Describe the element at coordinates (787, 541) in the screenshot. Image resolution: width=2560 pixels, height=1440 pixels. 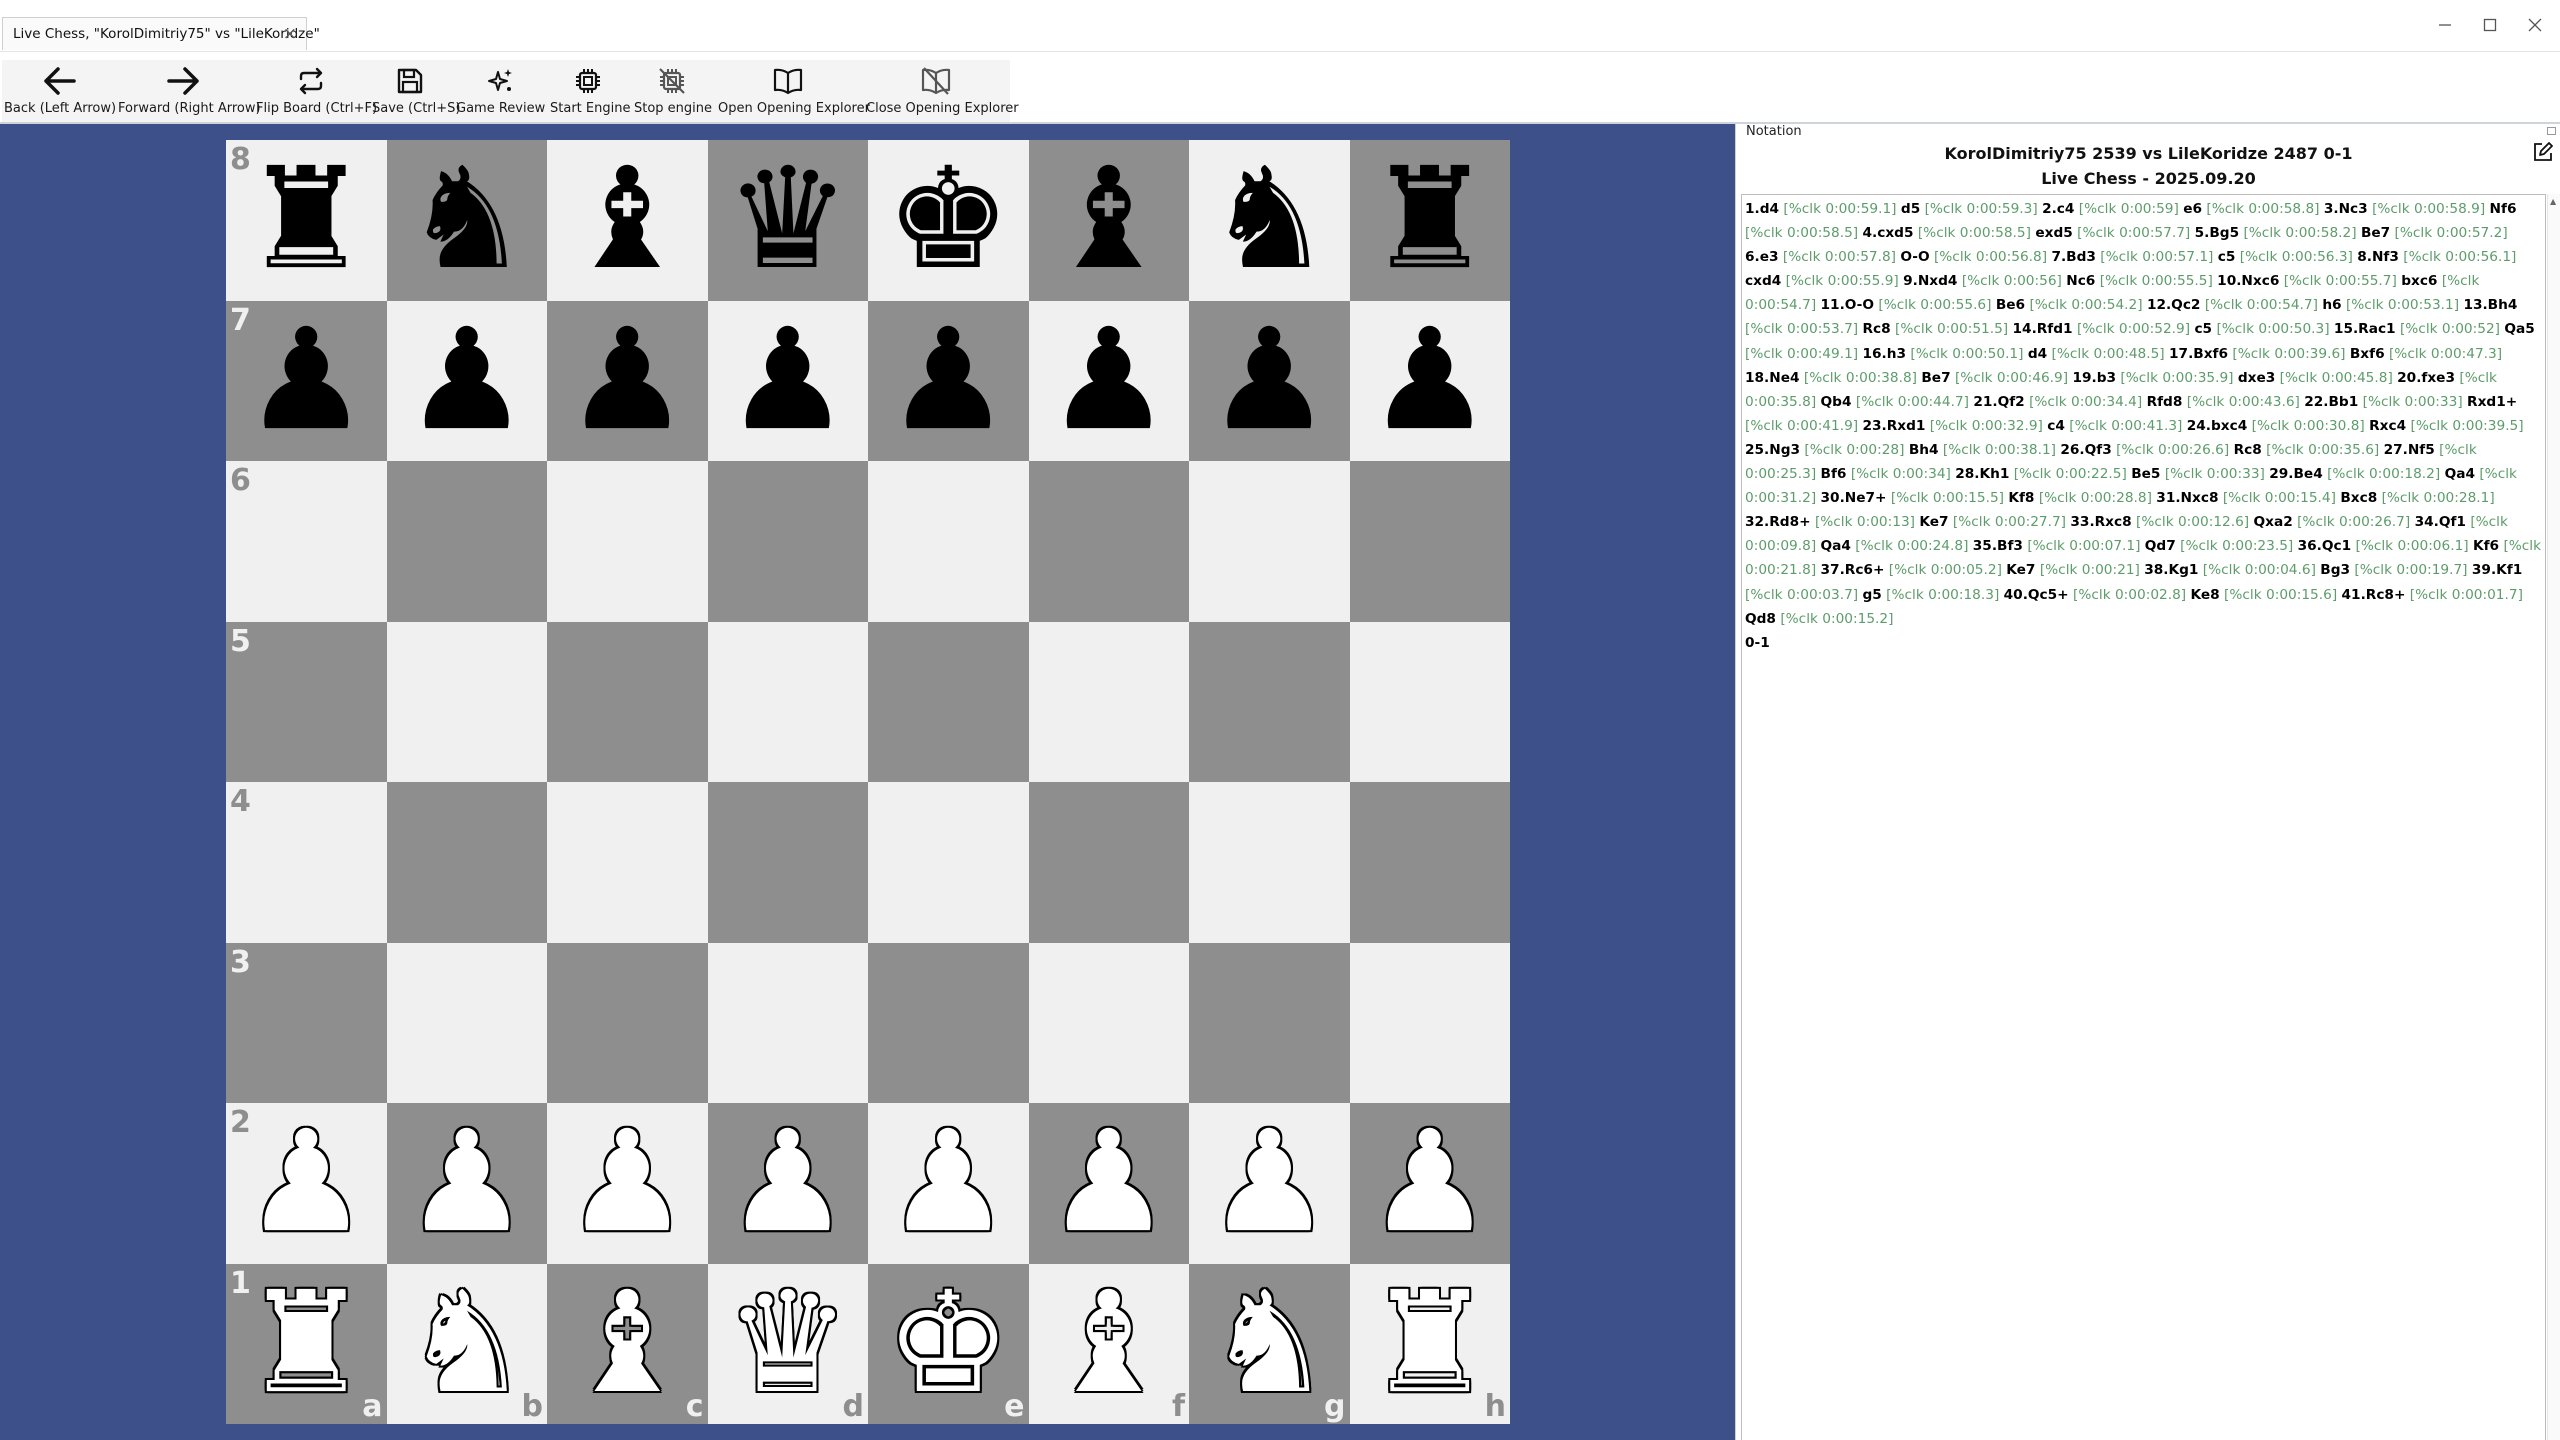
I see `square-d6` at that location.